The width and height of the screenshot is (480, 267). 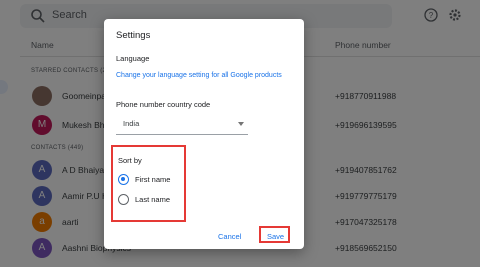 I want to click on radio-label: Last name, so click(x=153, y=199).